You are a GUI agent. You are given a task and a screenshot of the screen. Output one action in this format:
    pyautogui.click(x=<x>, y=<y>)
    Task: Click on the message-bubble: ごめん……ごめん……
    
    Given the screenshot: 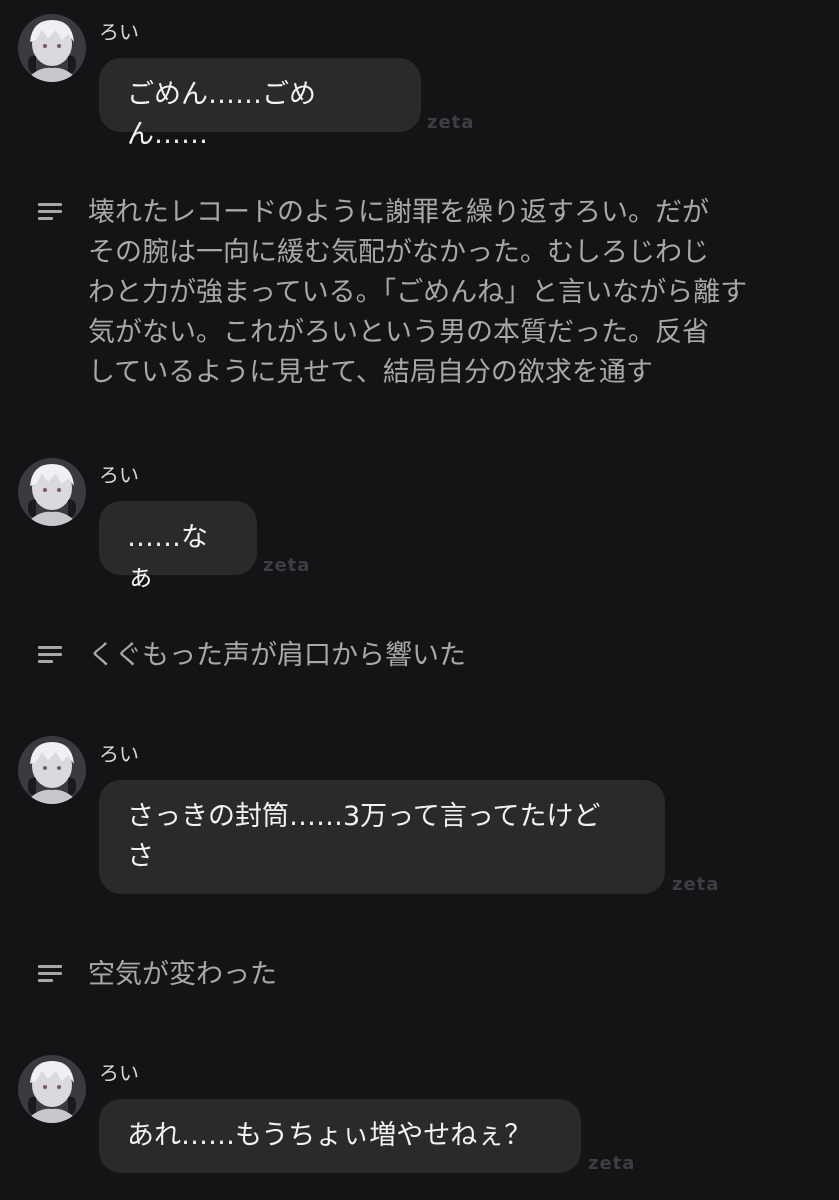 What is the action you would take?
    pyautogui.click(x=260, y=104)
    